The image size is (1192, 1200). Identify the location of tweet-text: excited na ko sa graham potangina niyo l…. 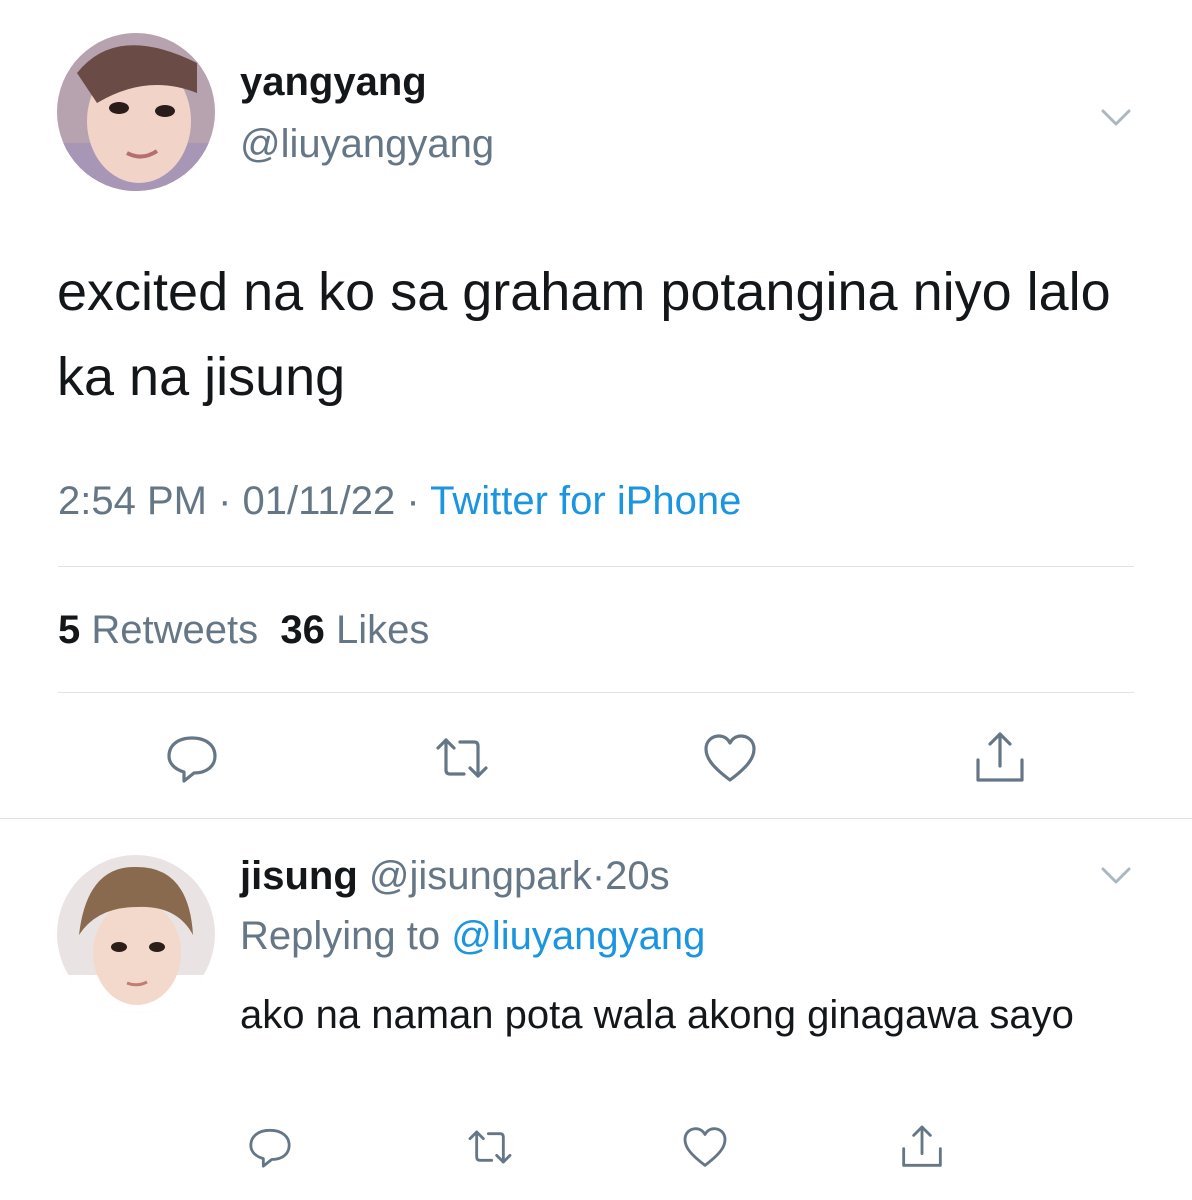
(584, 334).